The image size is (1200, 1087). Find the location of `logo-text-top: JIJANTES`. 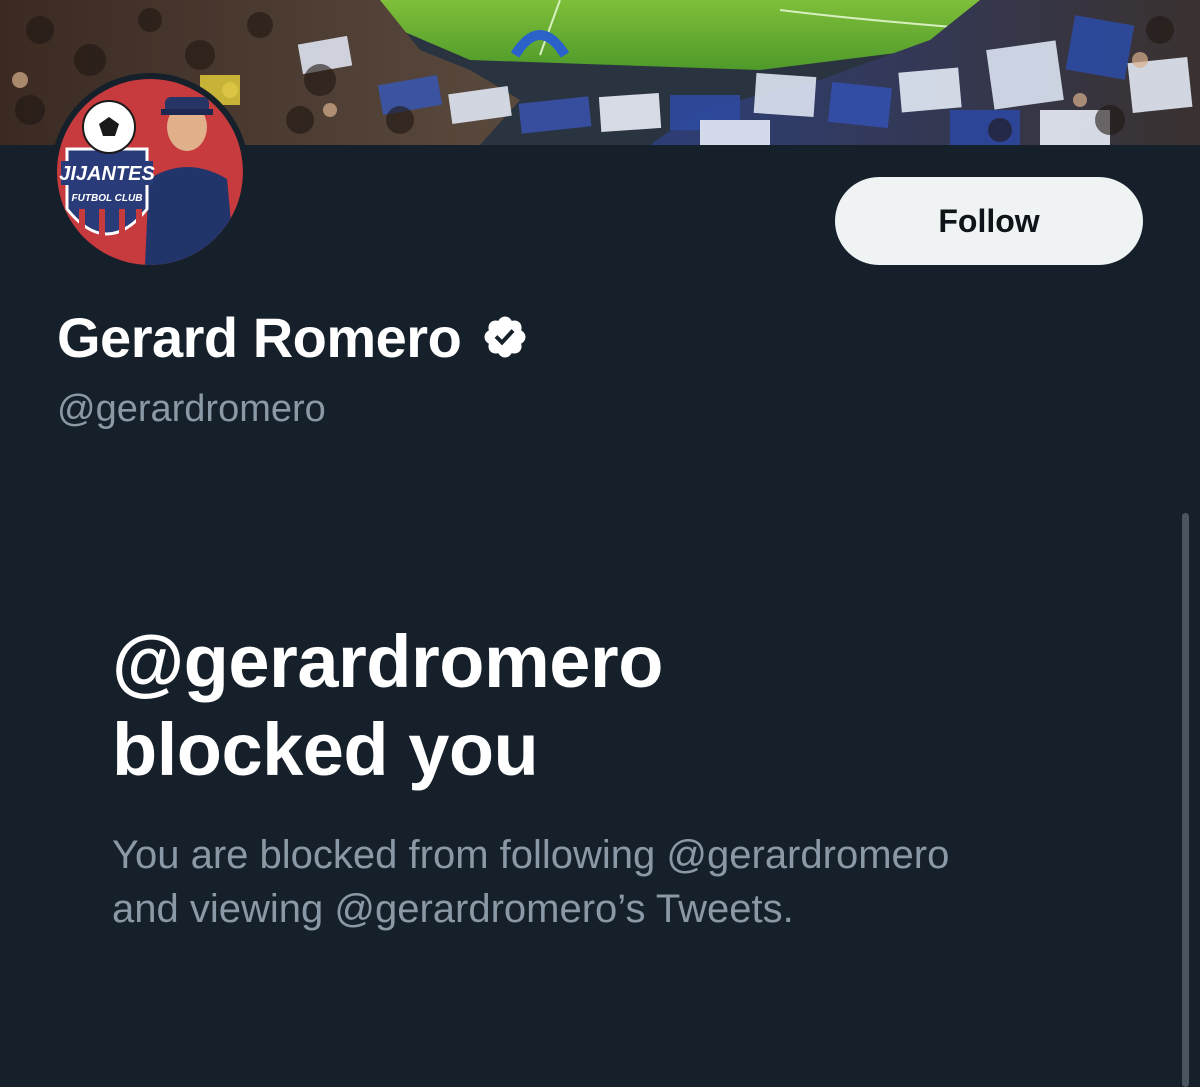

logo-text-top: JIJANTES is located at coordinates (107, 174).